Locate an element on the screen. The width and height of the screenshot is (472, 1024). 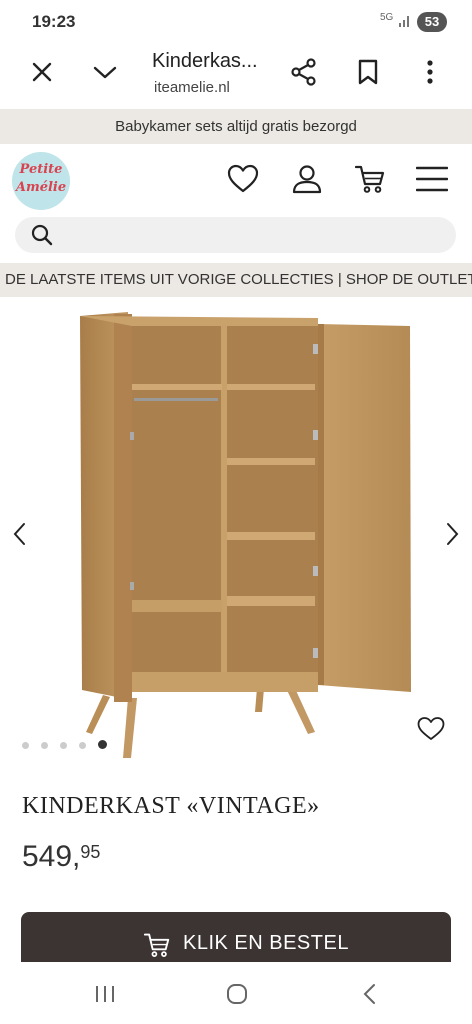
share-icon is located at coordinates (304, 72).